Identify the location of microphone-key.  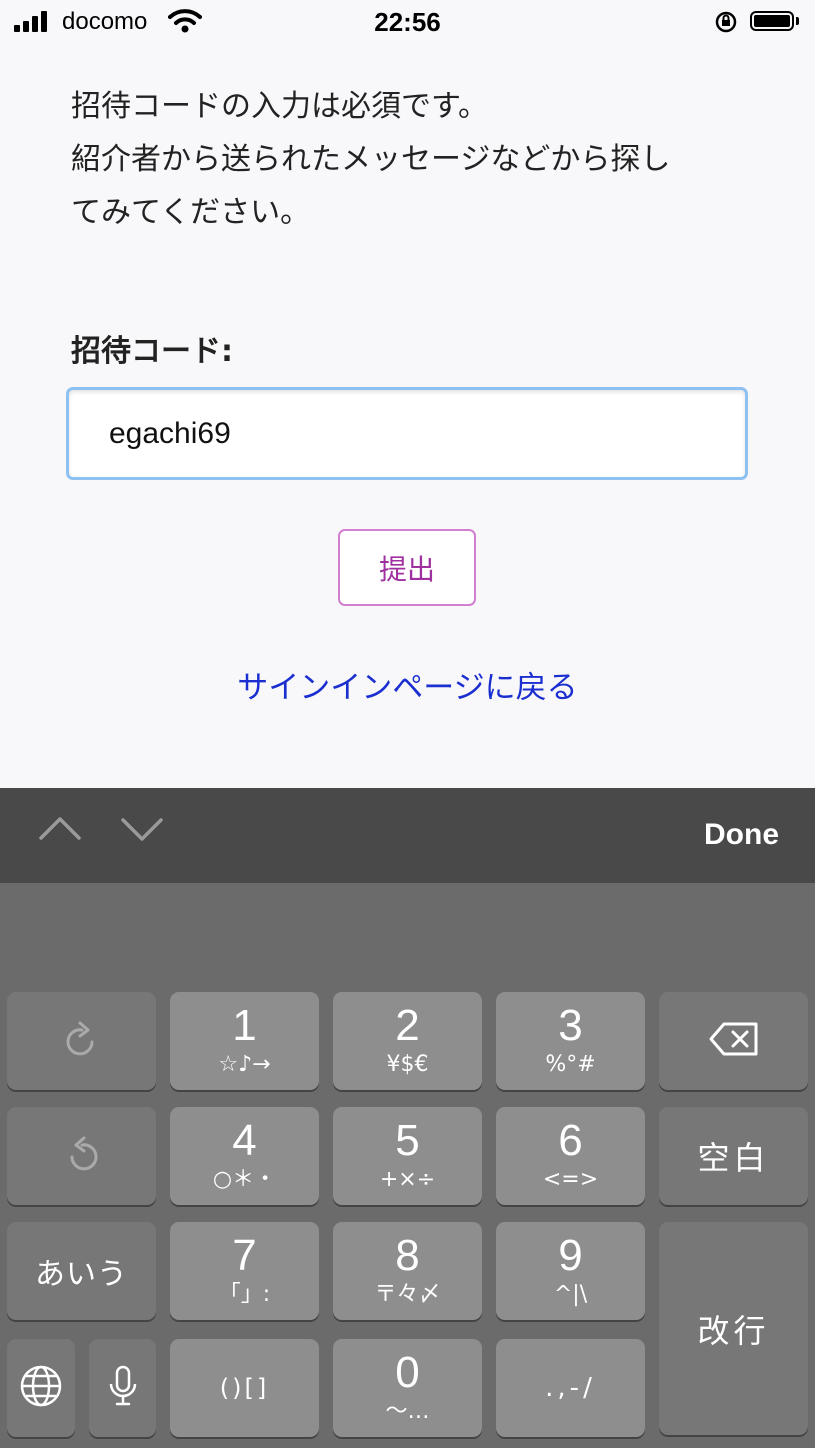
(122, 1388).